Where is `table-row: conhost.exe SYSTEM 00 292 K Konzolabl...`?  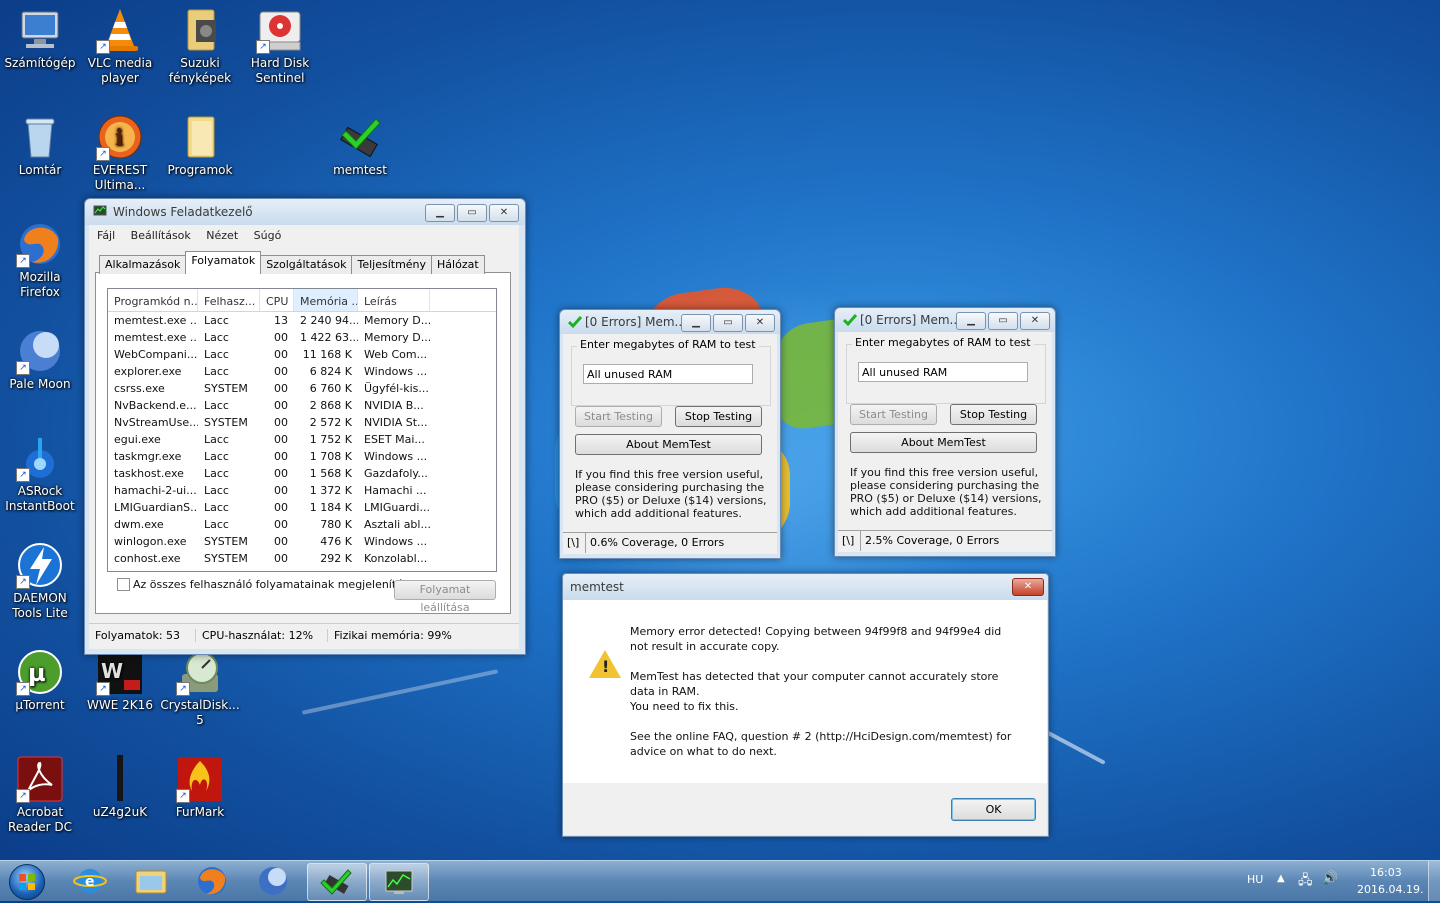
table-row: conhost.exe SYSTEM 00 292 K Konzolabl... is located at coordinates (302, 558).